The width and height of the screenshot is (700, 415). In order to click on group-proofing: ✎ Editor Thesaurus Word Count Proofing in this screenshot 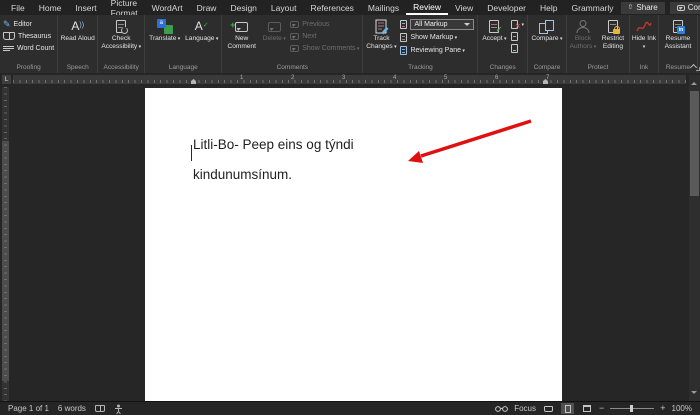, I will do `click(29, 44)`.